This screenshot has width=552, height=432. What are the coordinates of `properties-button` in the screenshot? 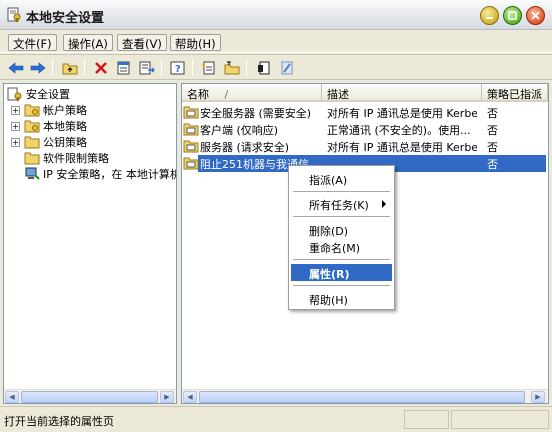 It's located at (124, 67).